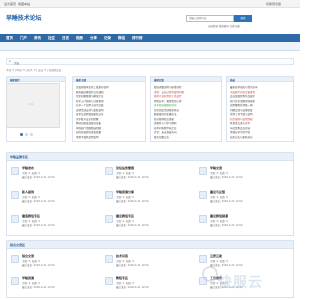  I want to click on forum-title: 建议群组专区, so click(125, 216).